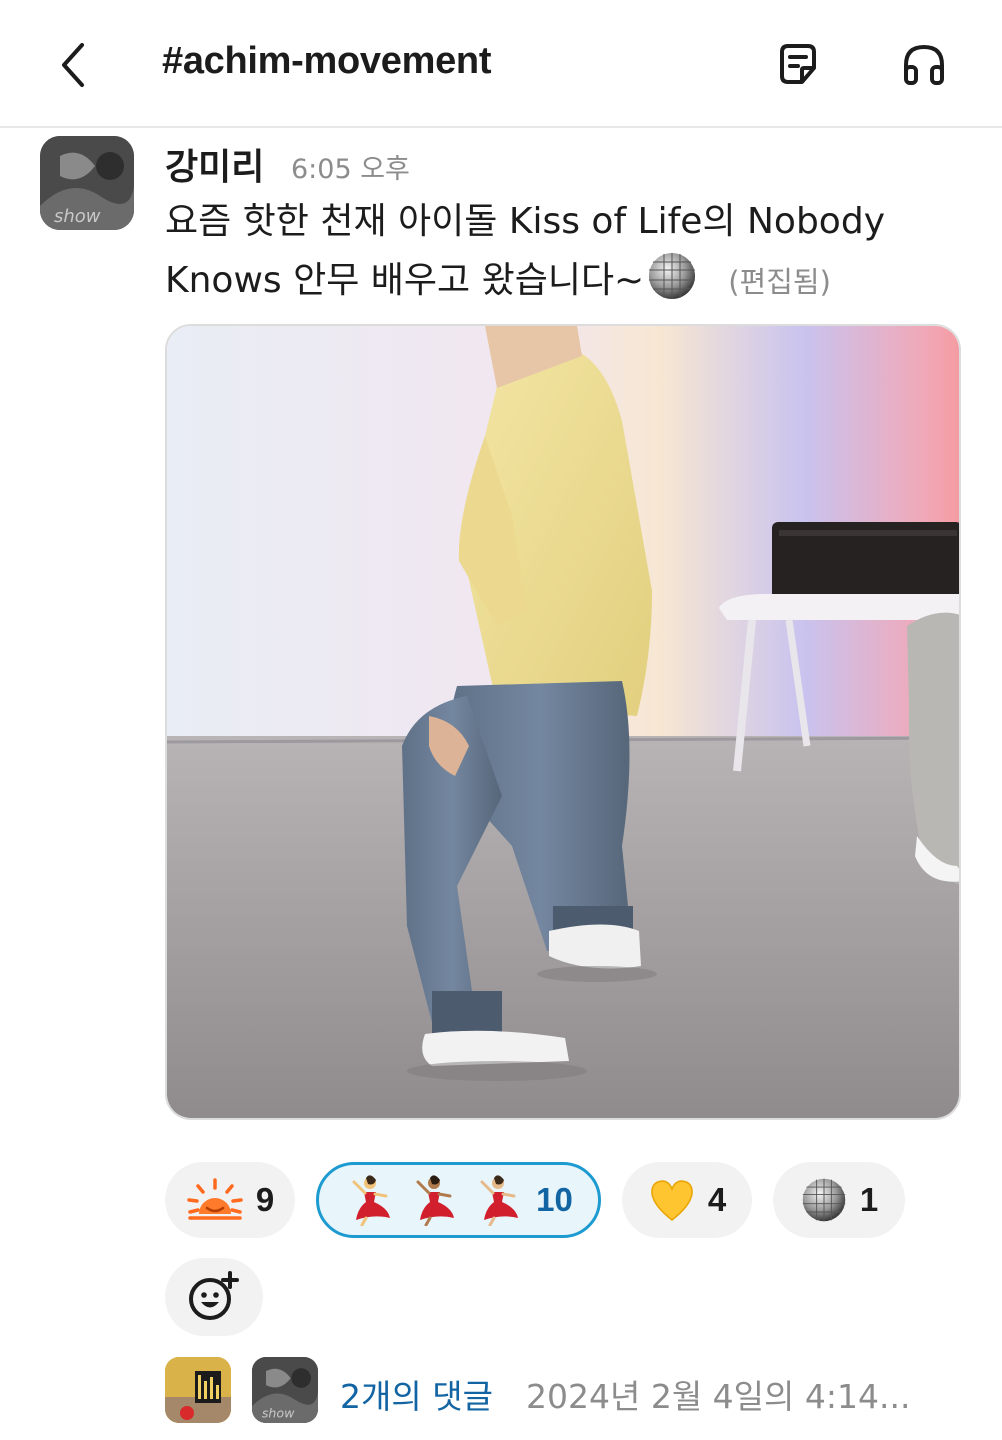  What do you see at coordinates (458, 1200) in the screenshot?
I see `reaction-dancers: 10` at bounding box center [458, 1200].